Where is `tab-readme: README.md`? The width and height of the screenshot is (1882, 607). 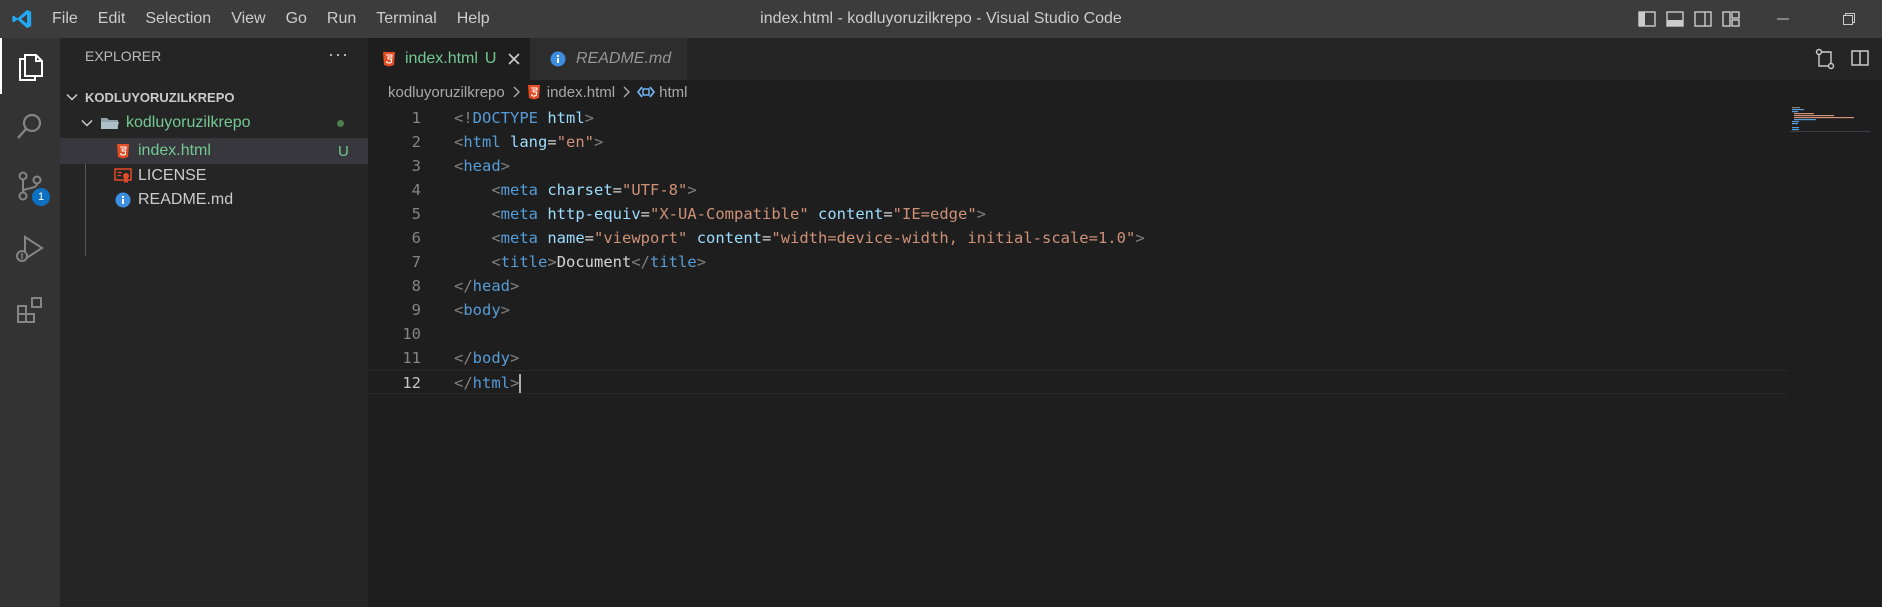 tab-readme: README.md is located at coordinates (609, 59).